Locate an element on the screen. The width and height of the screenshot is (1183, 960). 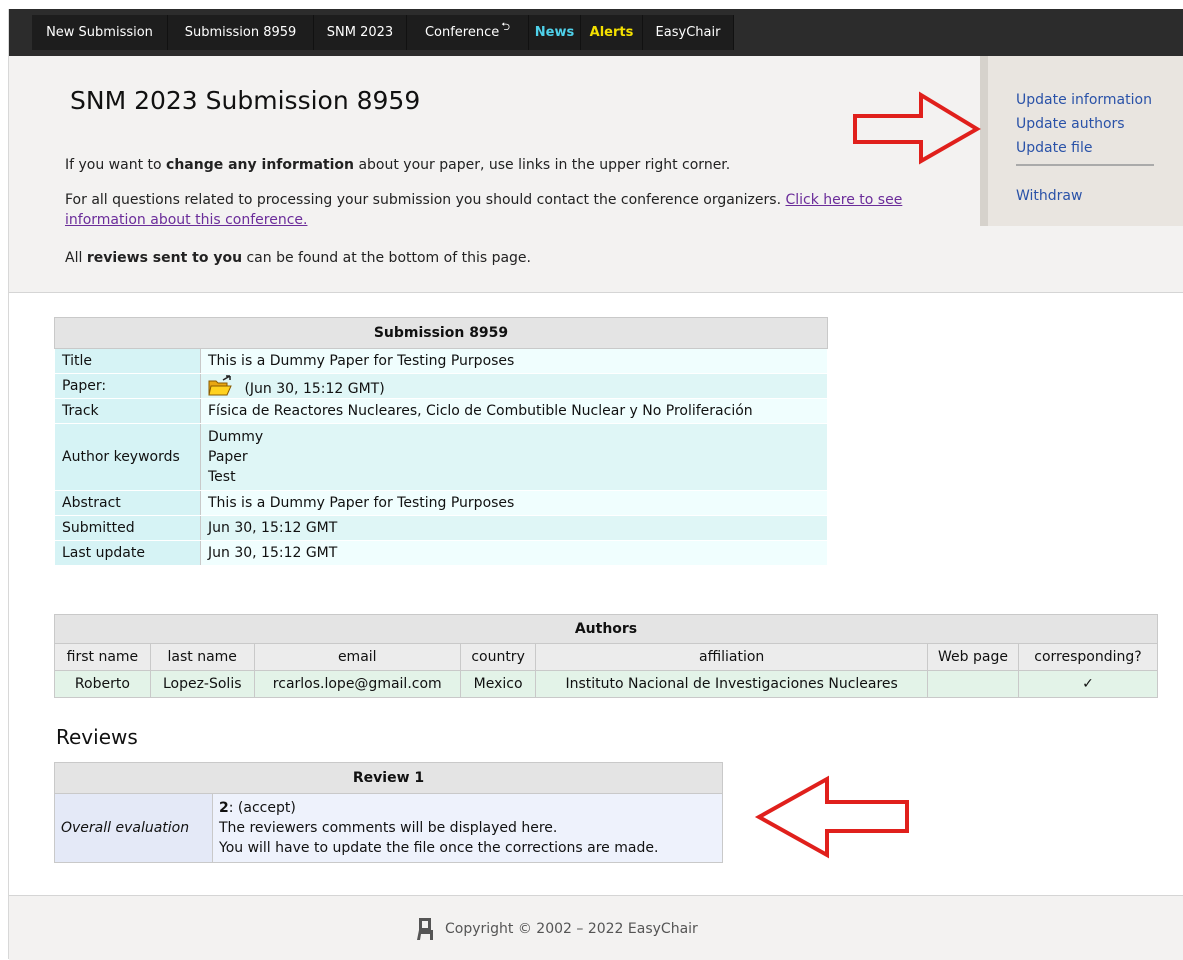
column-header: country is located at coordinates (498, 657).